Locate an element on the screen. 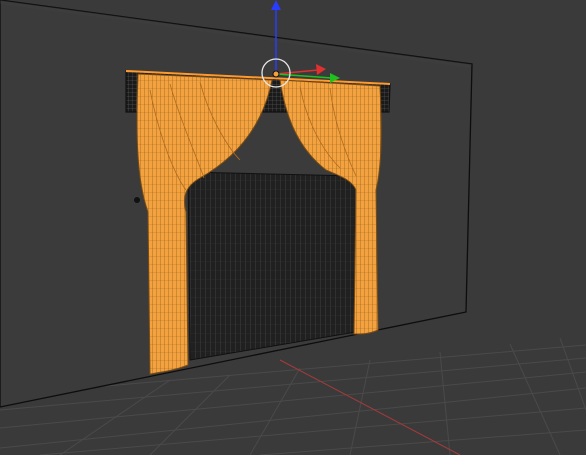 This screenshot has height=455, width=586. x-axis-line is located at coordinates (370, 407).